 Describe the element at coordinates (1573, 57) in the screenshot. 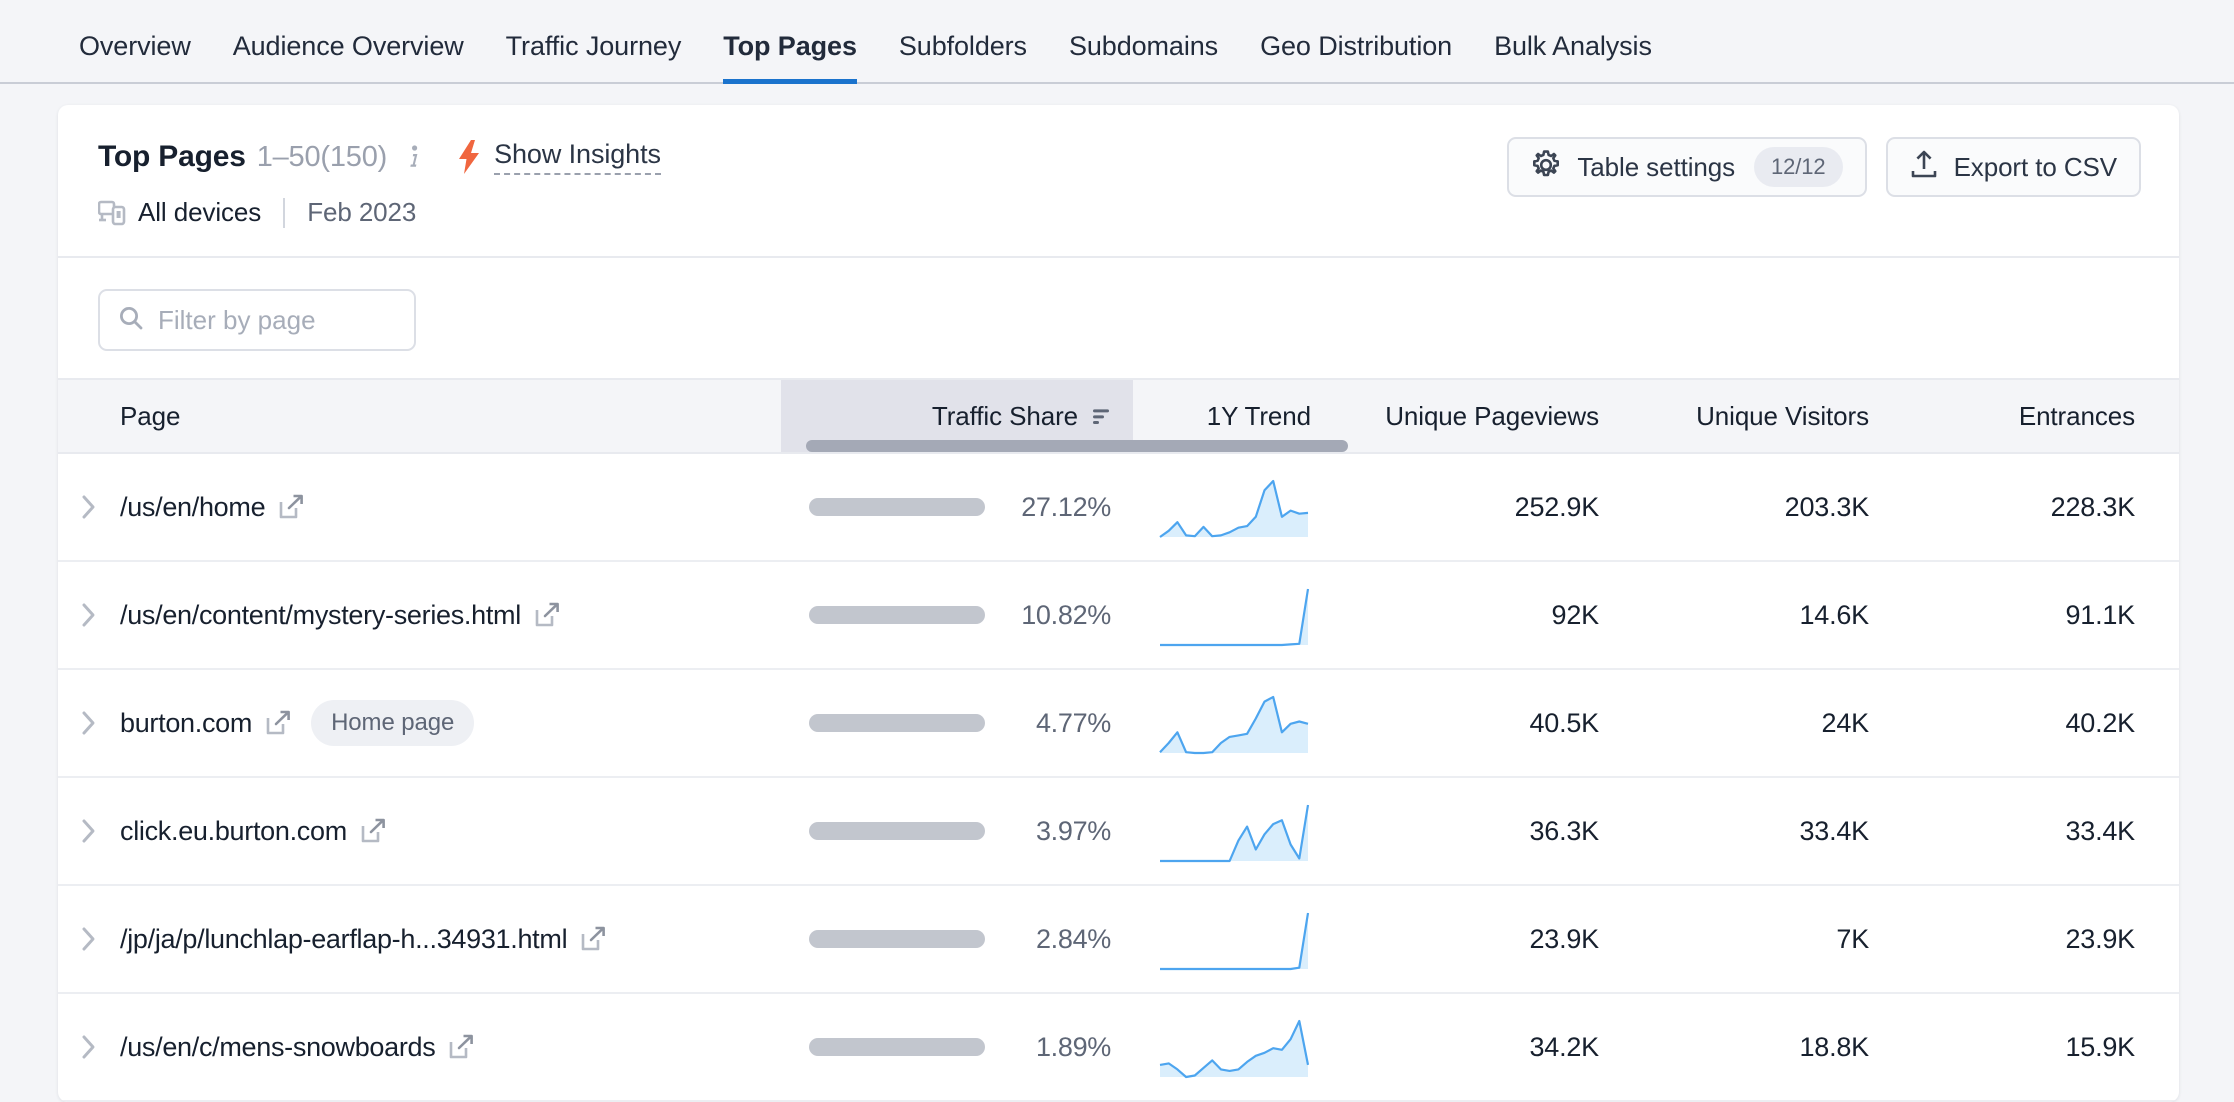

I see `tab-bulk-analysis: Bulk Analysis` at that location.